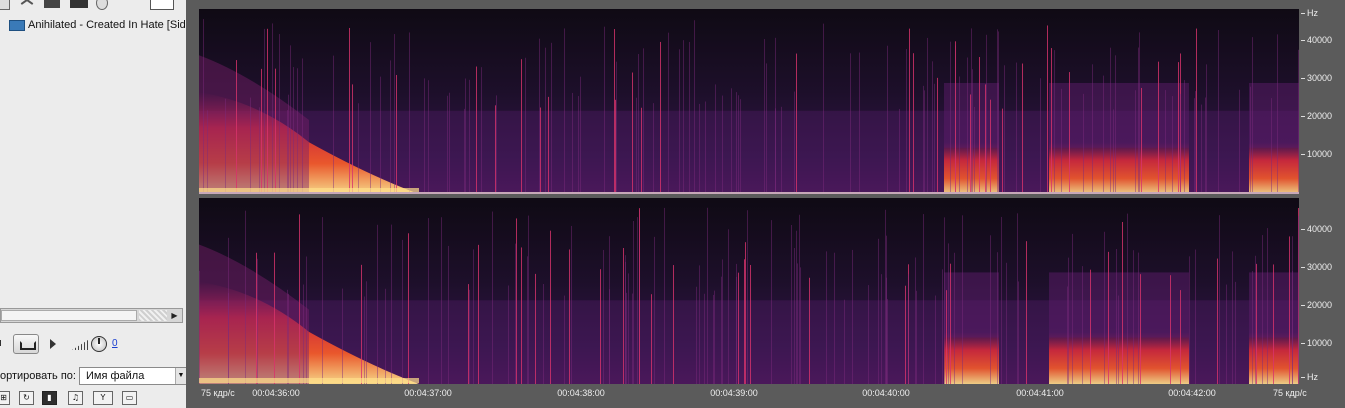 The width and height of the screenshot is (1345, 408). Describe the element at coordinates (80, 345) in the screenshot. I see `volume-level-icon` at that location.